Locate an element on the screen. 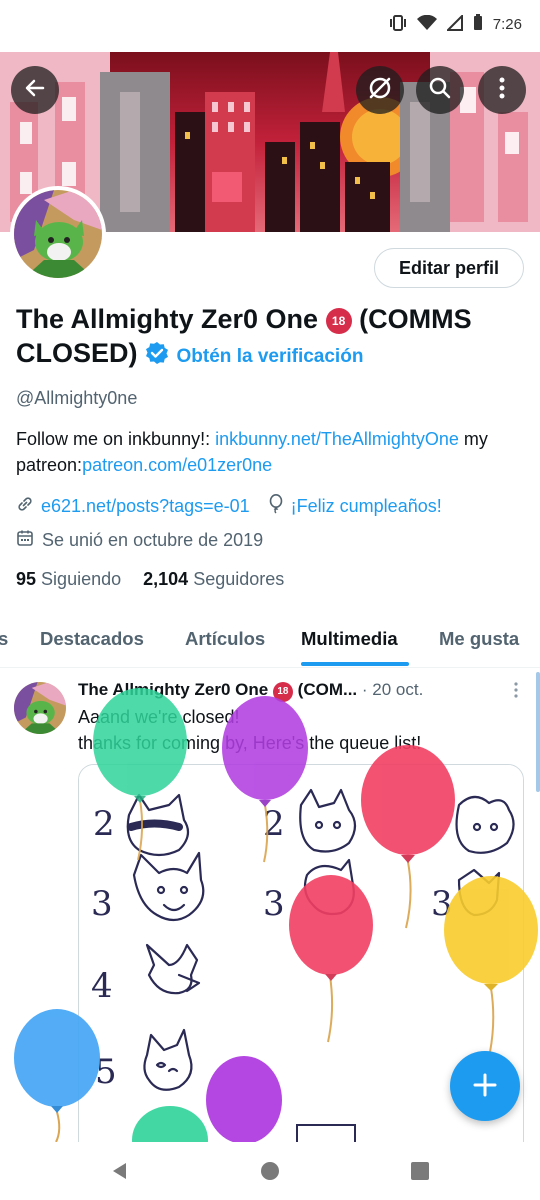  followers-stat: 2,104 Seguidores is located at coordinates (213, 579).